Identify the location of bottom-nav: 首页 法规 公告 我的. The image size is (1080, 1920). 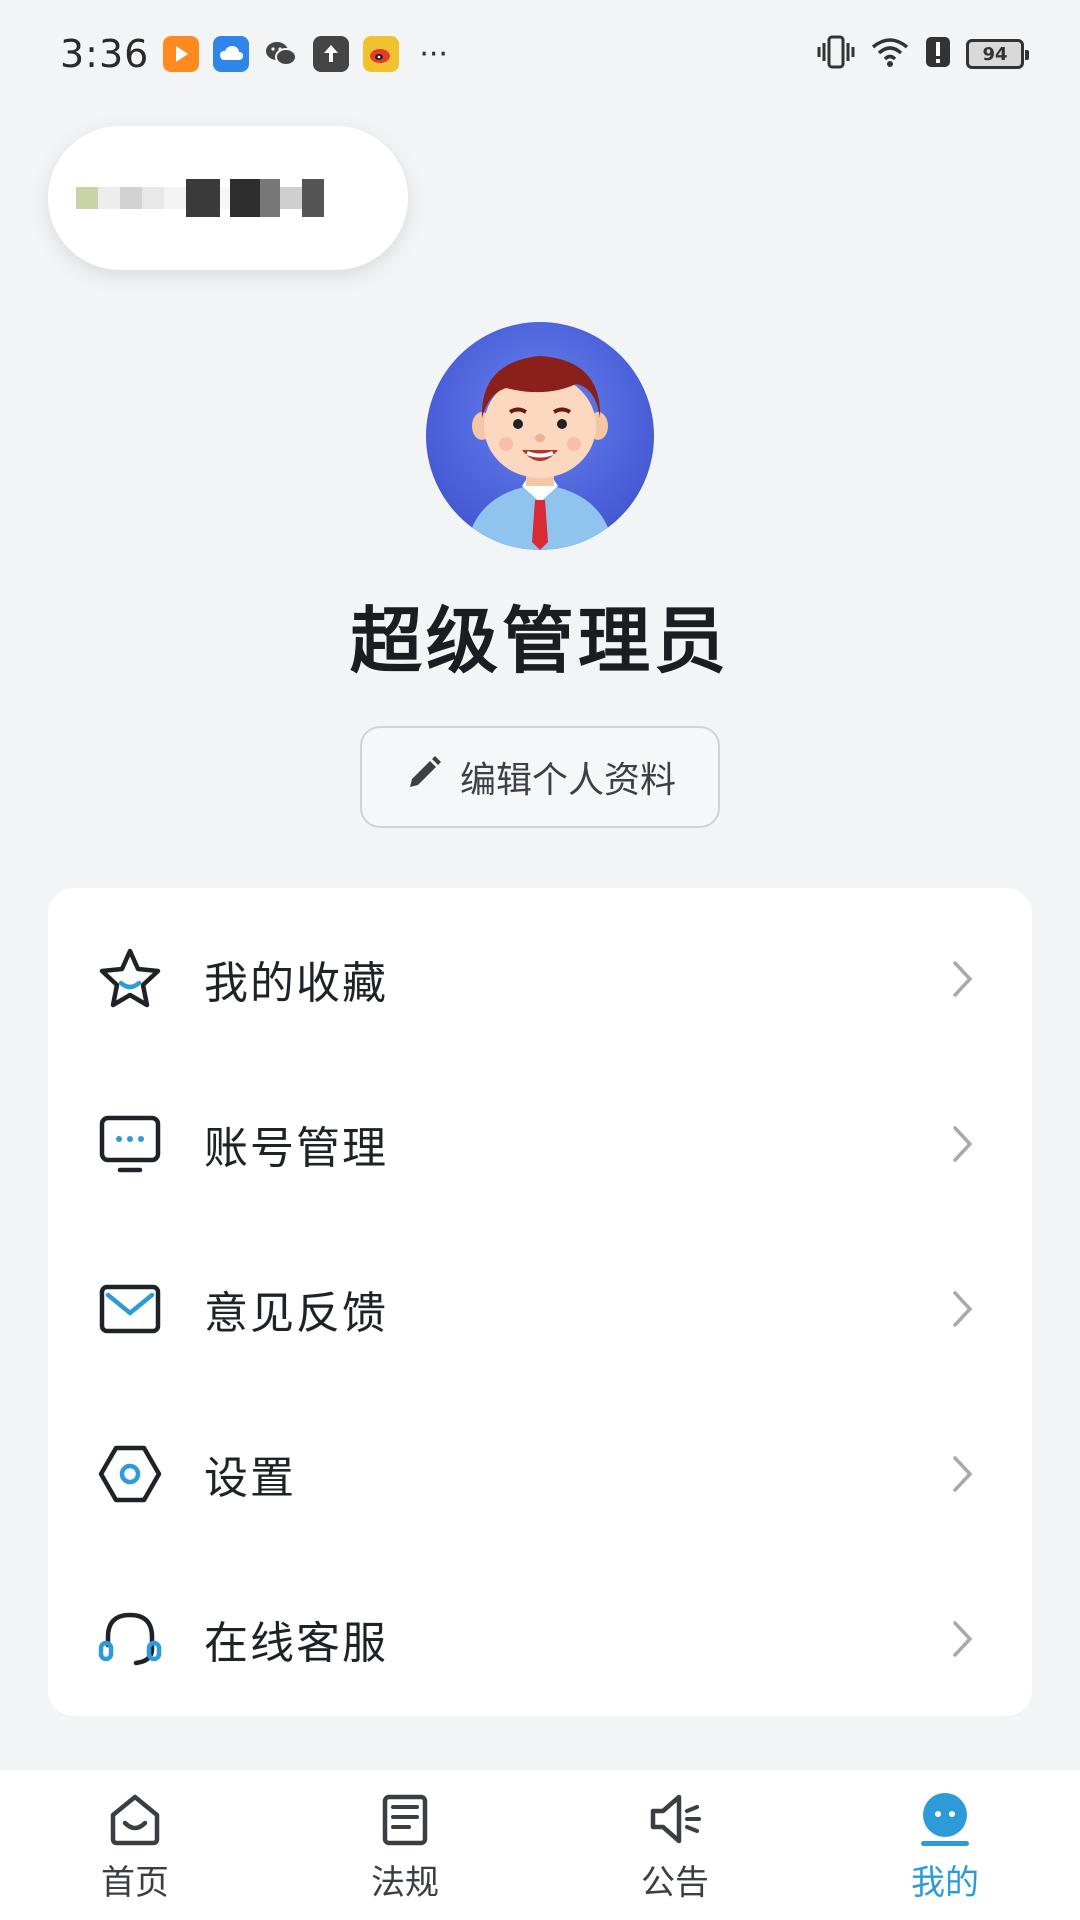
(540, 1845).